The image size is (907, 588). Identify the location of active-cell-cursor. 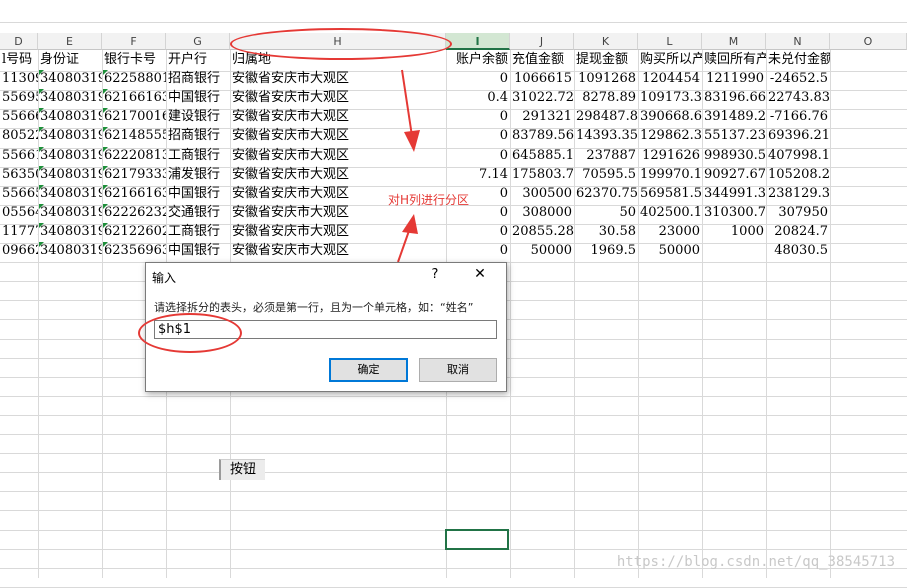
(477, 539).